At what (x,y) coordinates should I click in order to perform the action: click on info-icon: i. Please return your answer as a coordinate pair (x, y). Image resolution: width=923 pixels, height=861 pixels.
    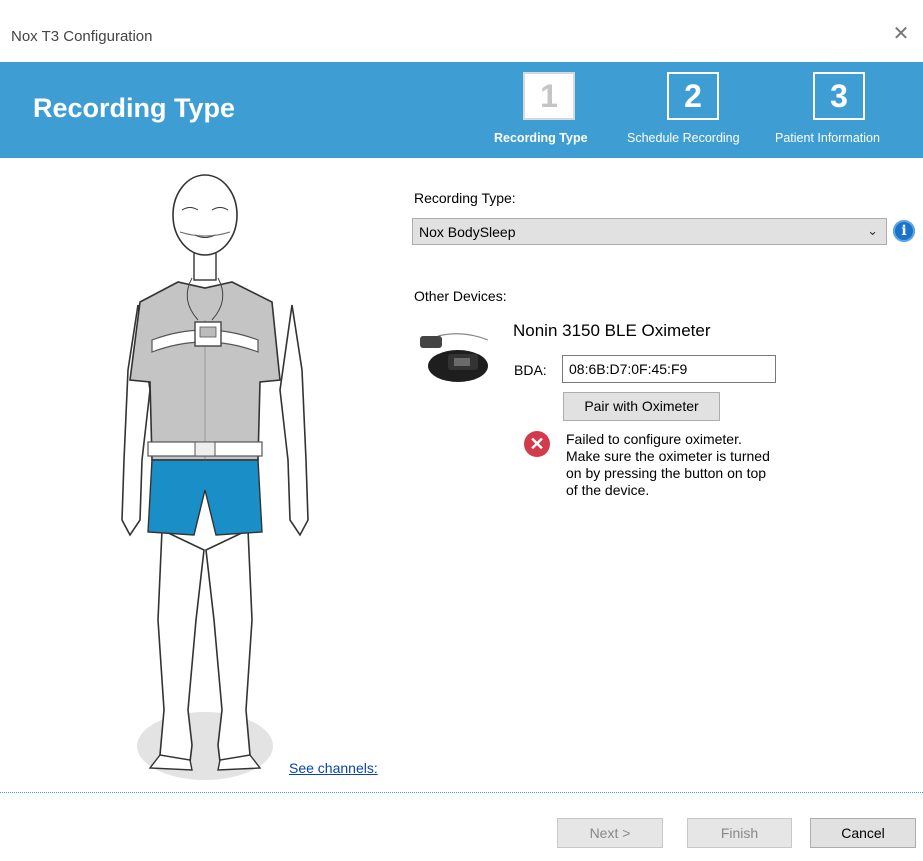
    Looking at the image, I should click on (904, 231).